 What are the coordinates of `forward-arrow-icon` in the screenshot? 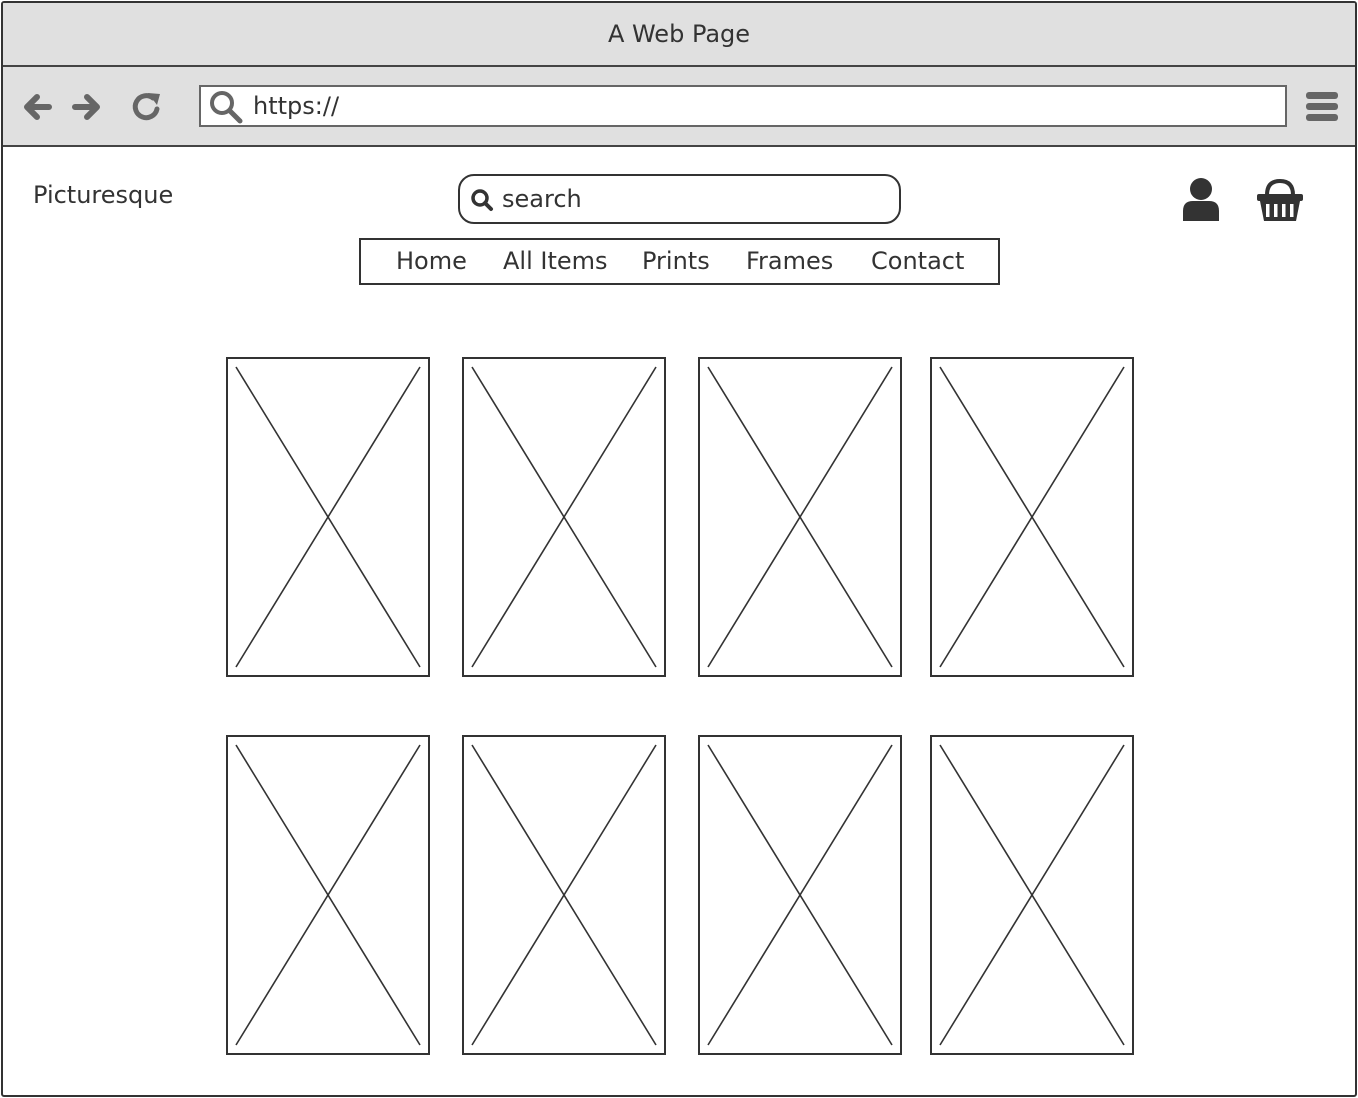 It's located at (87, 107).